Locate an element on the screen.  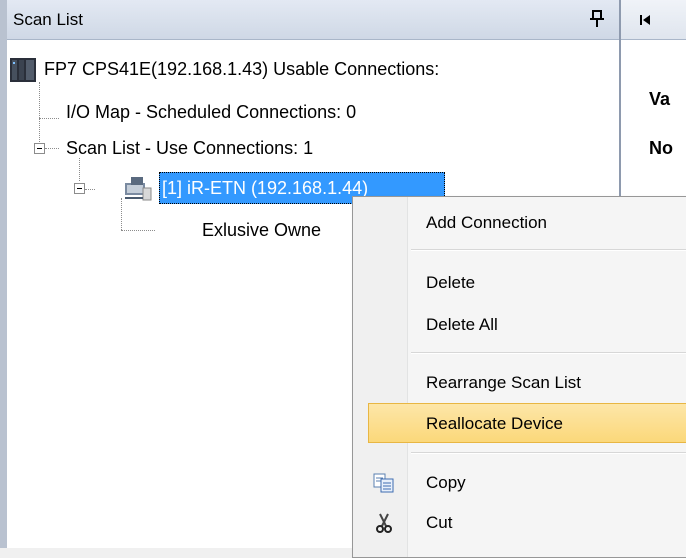
property-label: No is located at coordinates (661, 148).